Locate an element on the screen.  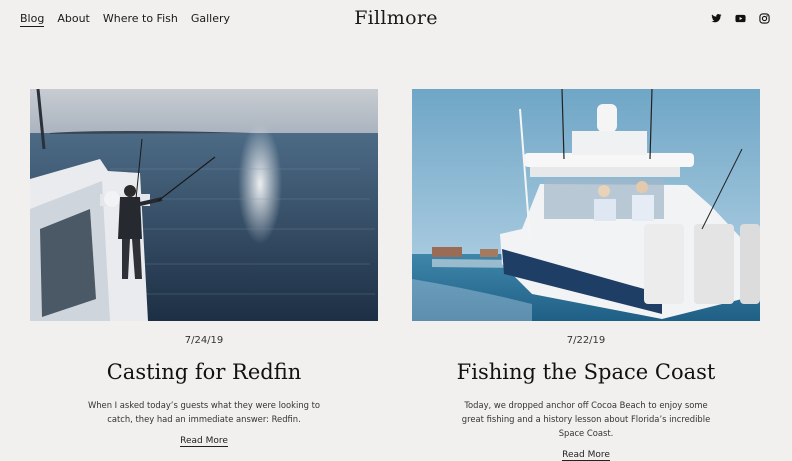
site-title: Fillmore is located at coordinates (396, 18).